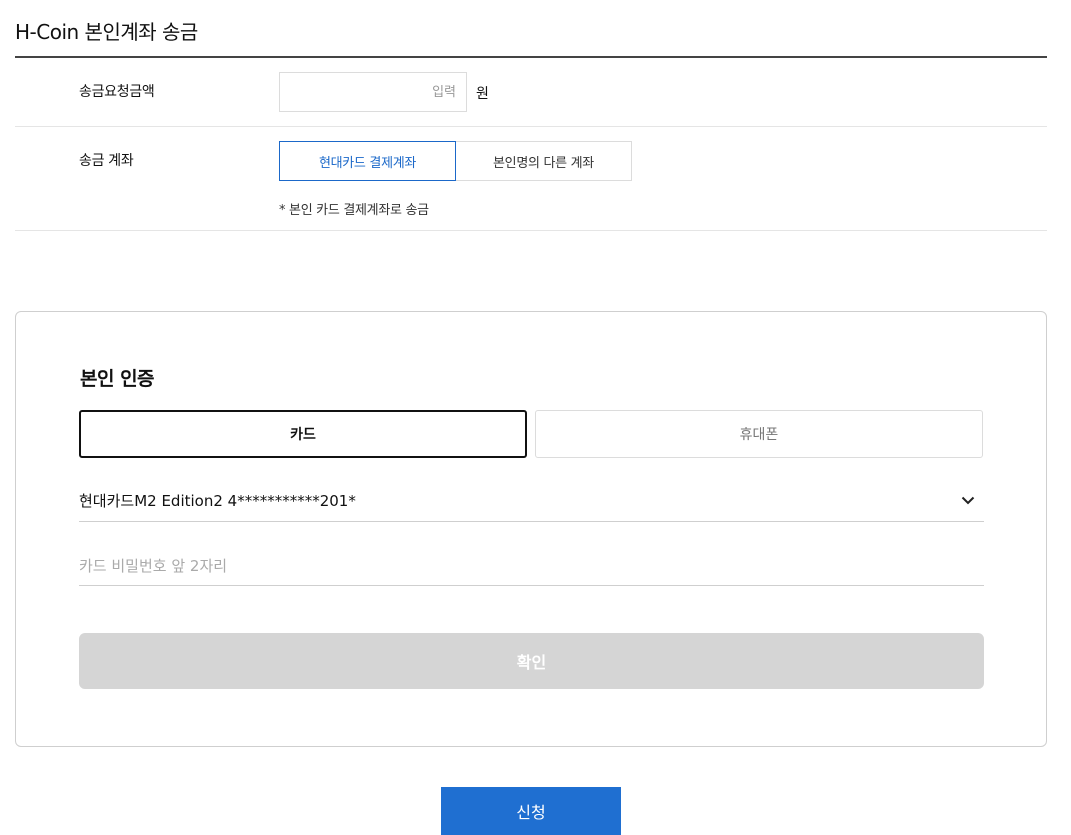 This screenshot has height=835, width=1071. Describe the element at coordinates (531, 501) in the screenshot. I see `card-select: 현대카드M2 Edition2 4***********201*` at that location.